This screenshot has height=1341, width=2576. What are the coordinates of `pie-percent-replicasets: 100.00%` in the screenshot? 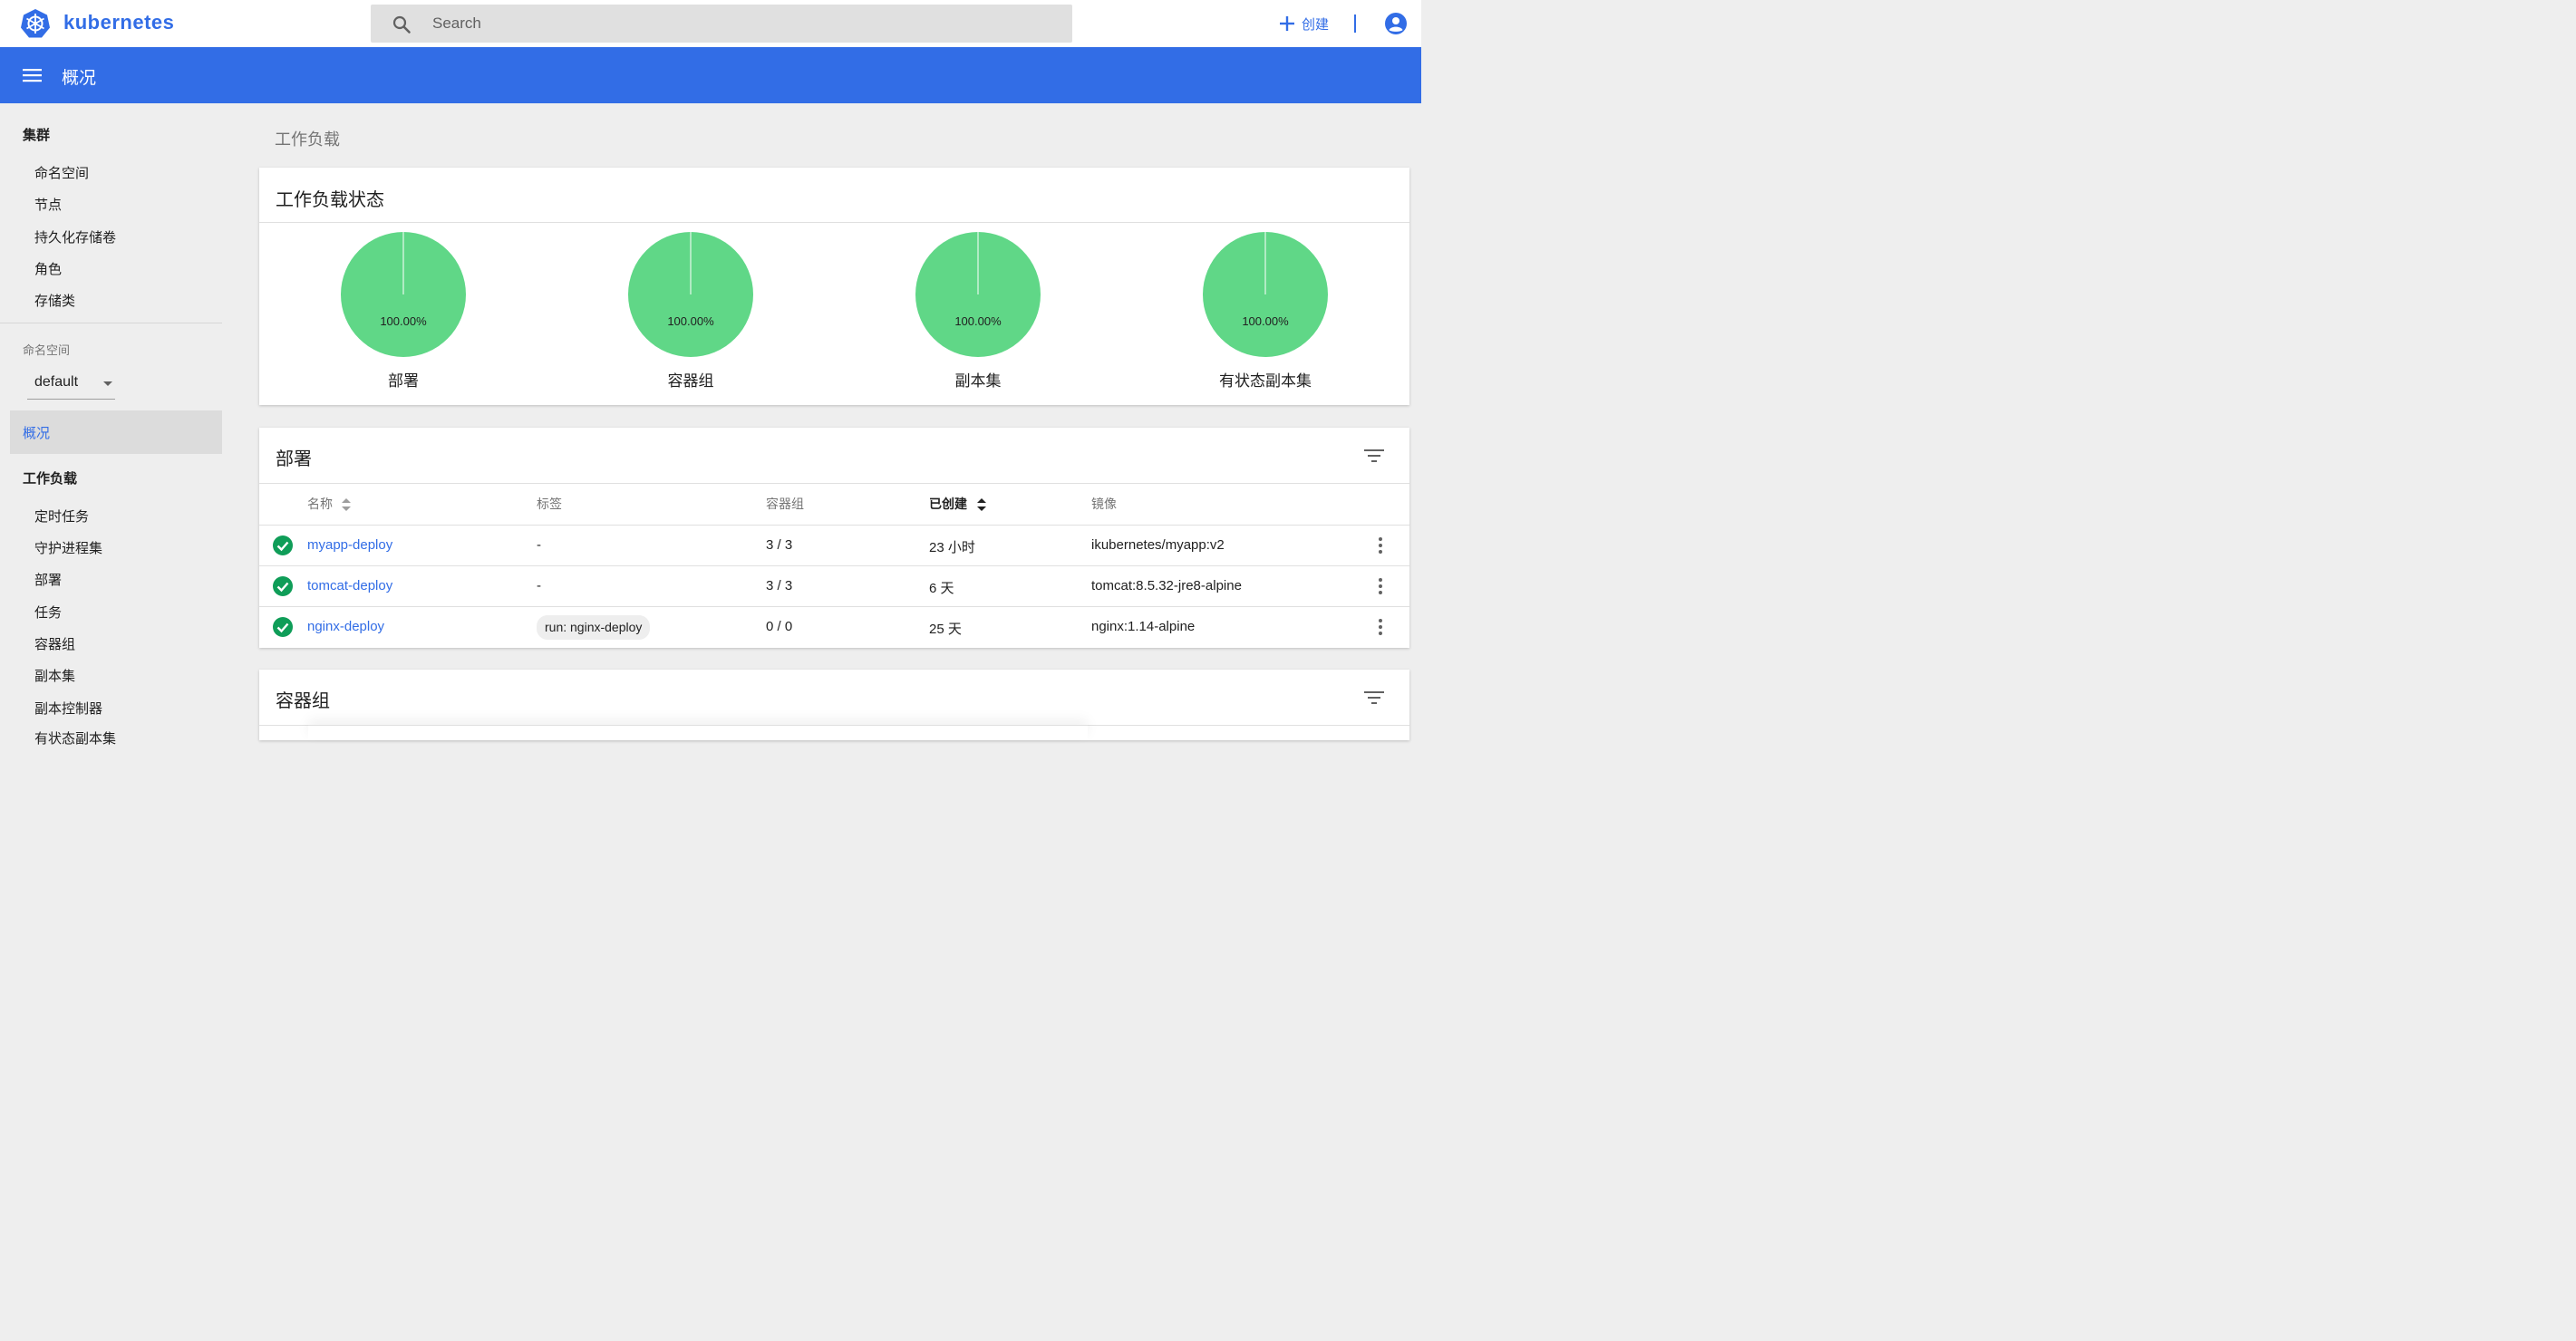 It's located at (978, 321).